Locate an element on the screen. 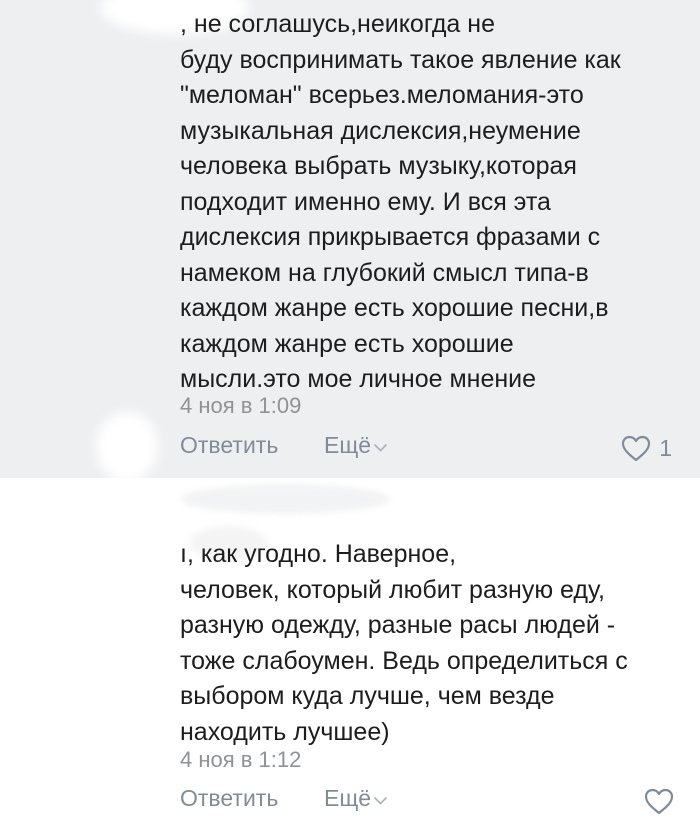  like-button is located at coordinates (659, 801).